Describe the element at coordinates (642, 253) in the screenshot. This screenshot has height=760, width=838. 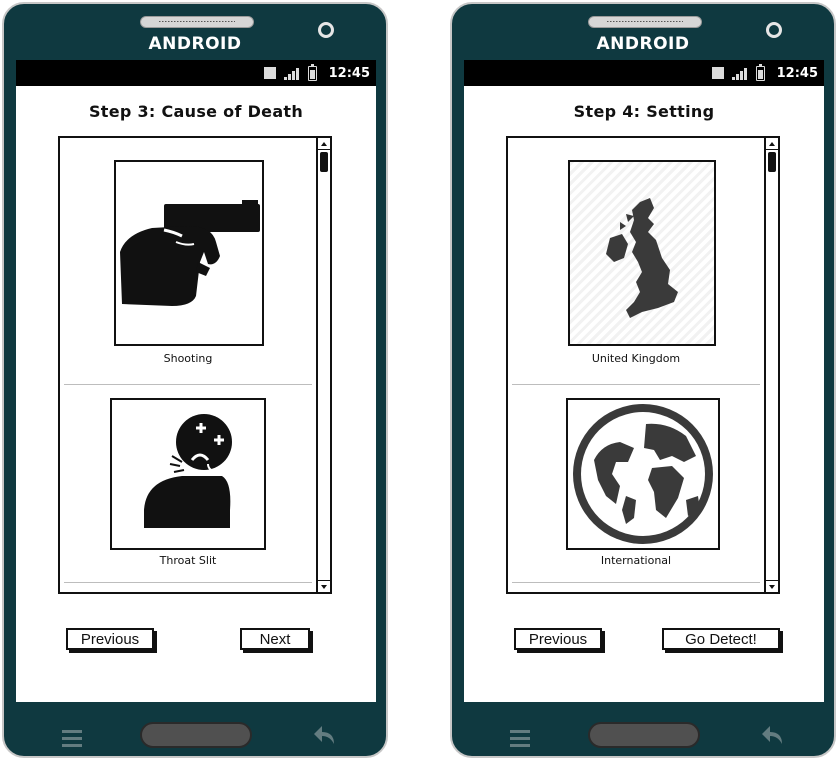
I see `uk-map-icon` at that location.